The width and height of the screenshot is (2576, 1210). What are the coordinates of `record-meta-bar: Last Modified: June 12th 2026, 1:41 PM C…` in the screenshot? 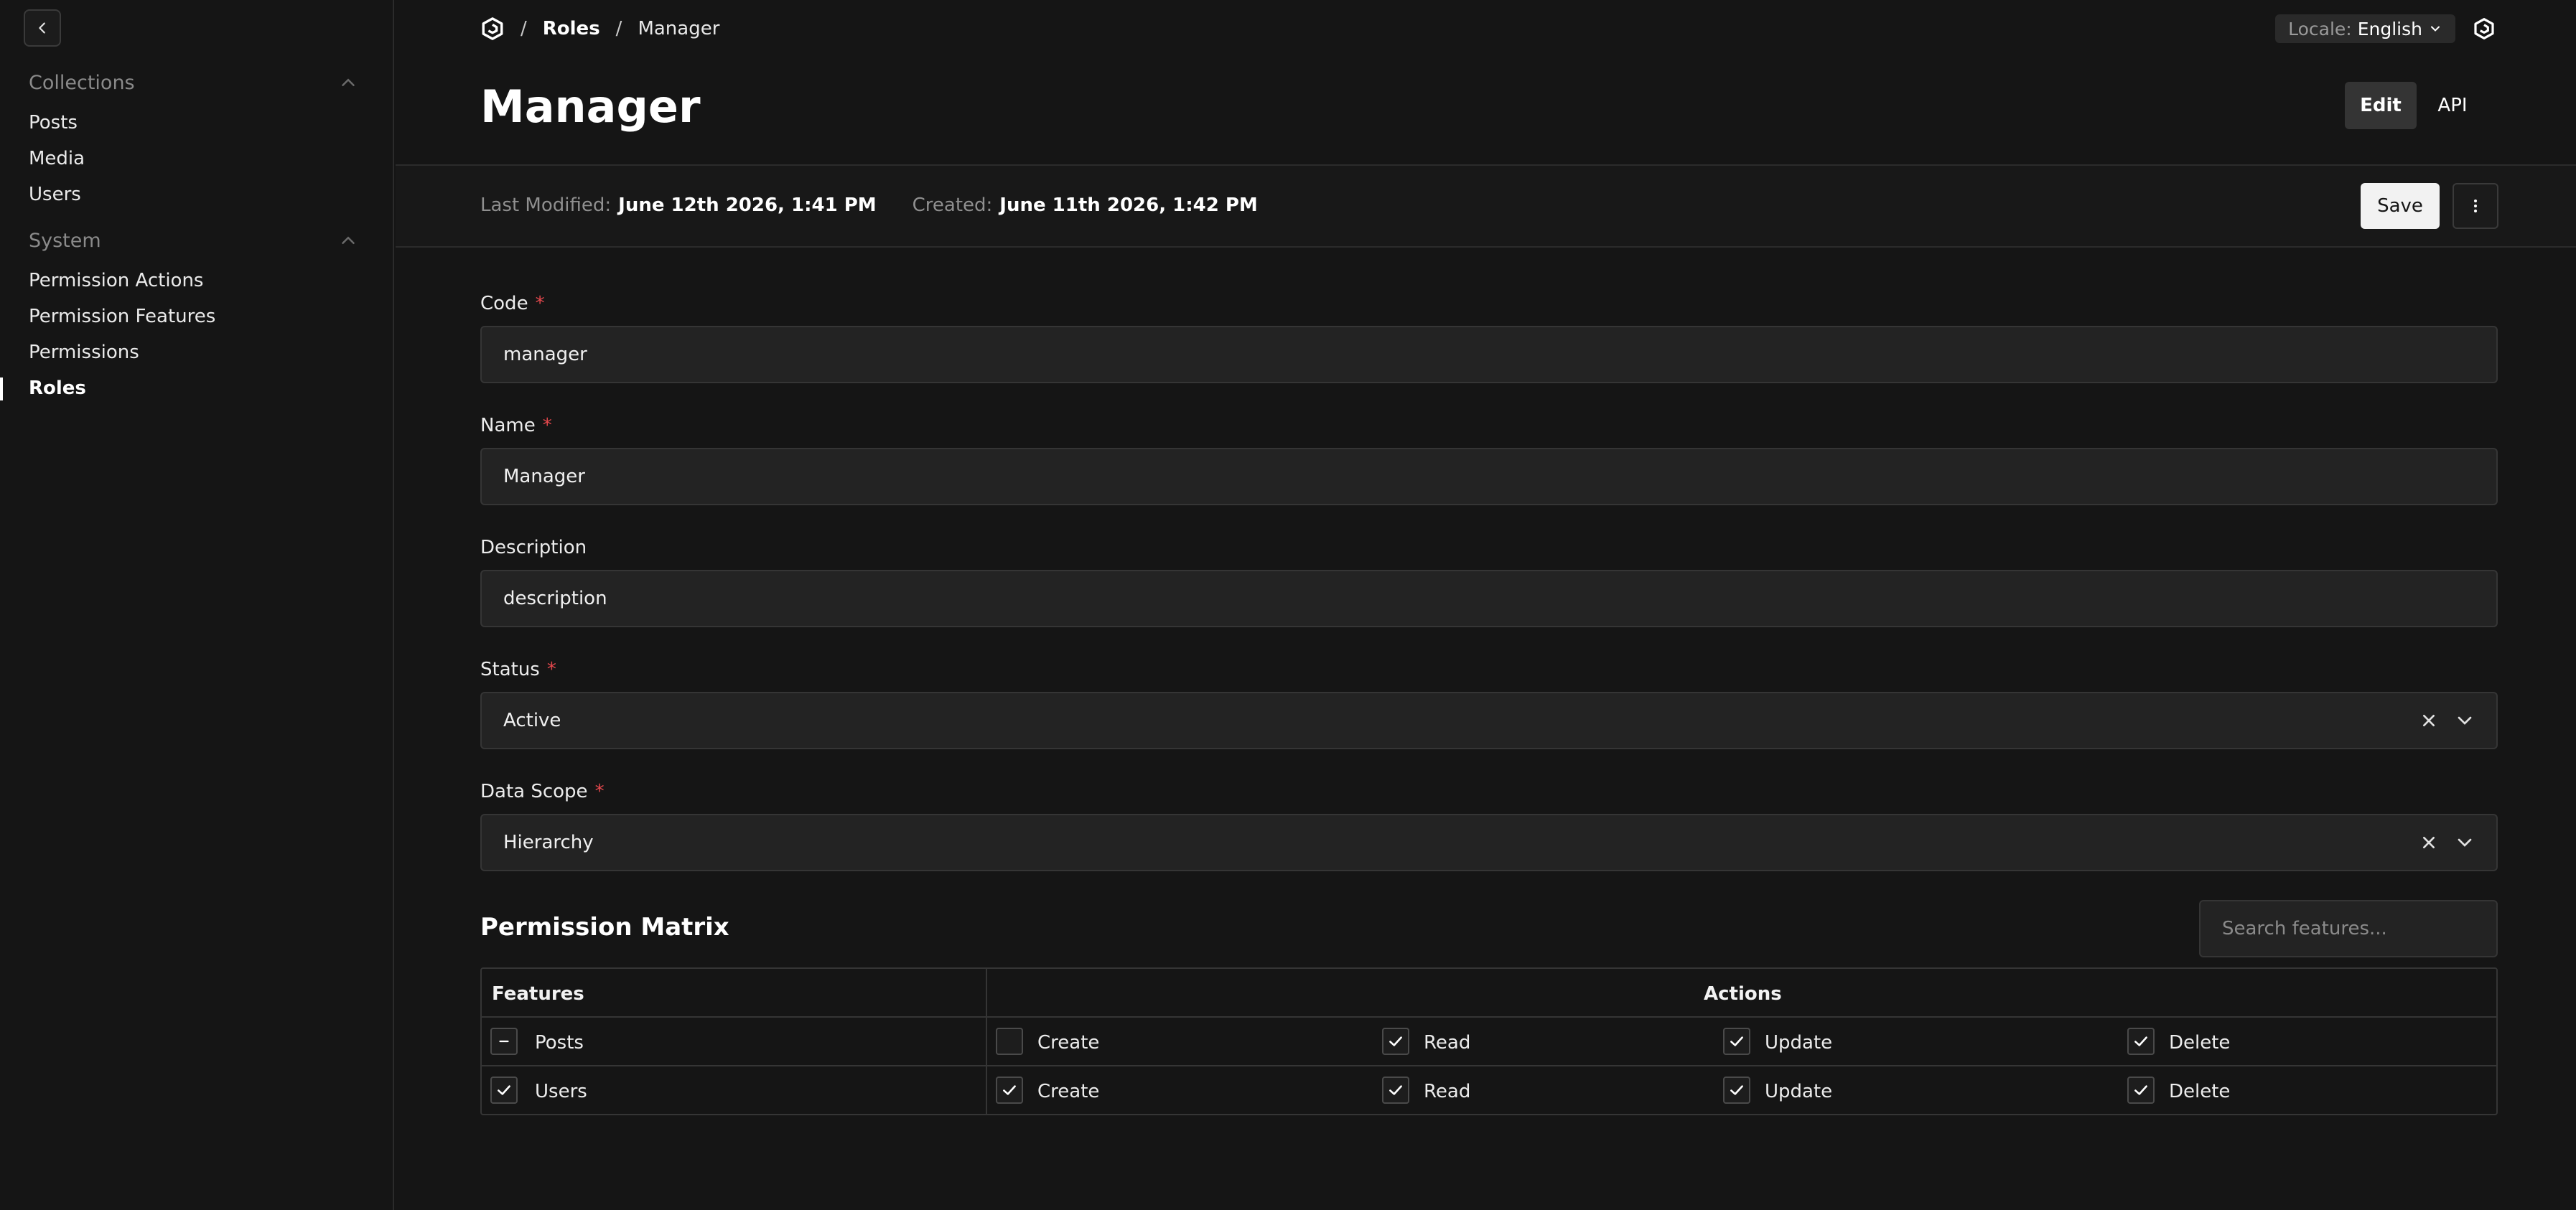 It's located at (1486, 206).